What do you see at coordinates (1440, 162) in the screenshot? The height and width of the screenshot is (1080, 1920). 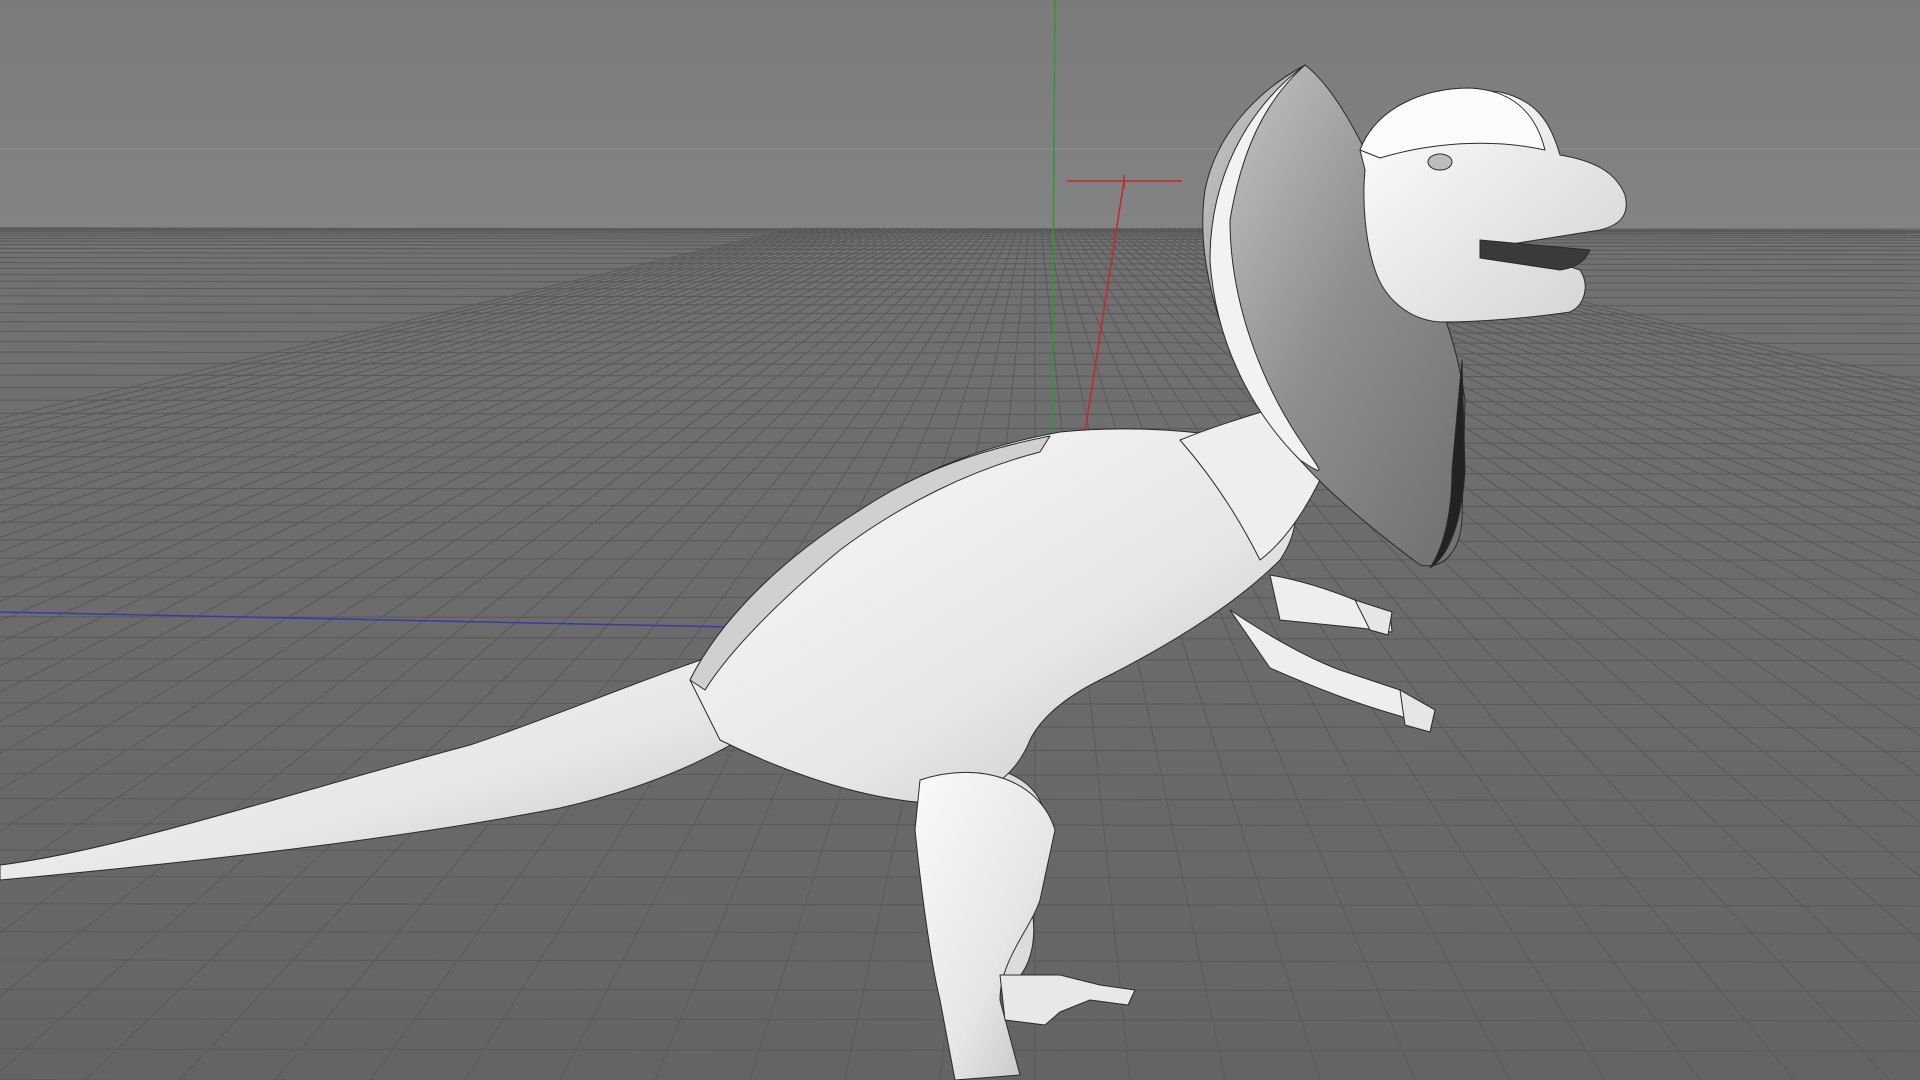 I see `eye-icon` at bounding box center [1440, 162].